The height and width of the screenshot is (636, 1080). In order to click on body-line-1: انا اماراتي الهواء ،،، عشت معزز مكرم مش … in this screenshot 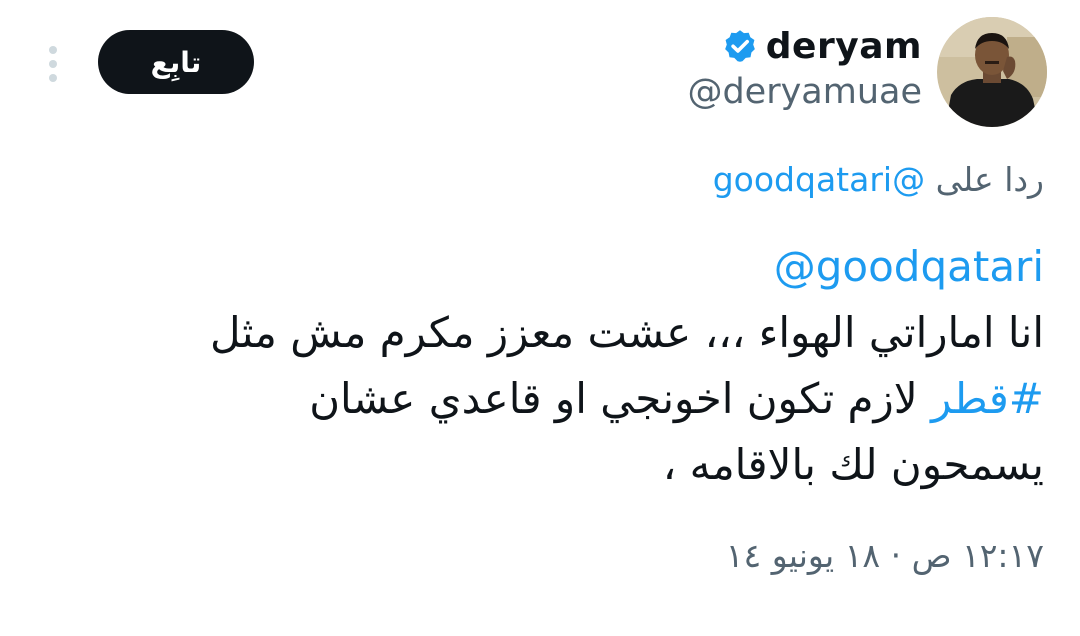, I will do `click(626, 332)`.